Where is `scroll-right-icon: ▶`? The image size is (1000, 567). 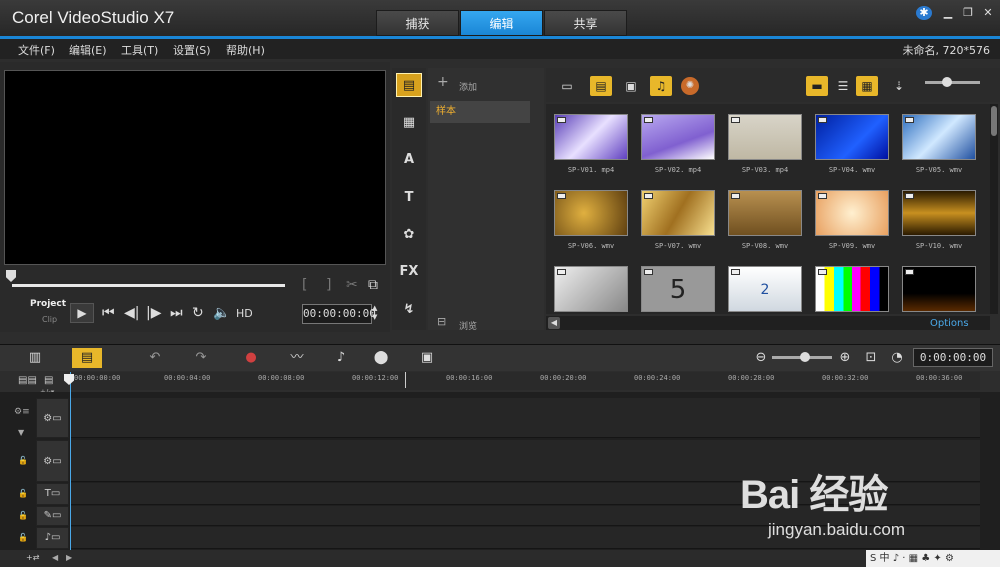
scroll-right-icon: ▶ is located at coordinates (69, 557).